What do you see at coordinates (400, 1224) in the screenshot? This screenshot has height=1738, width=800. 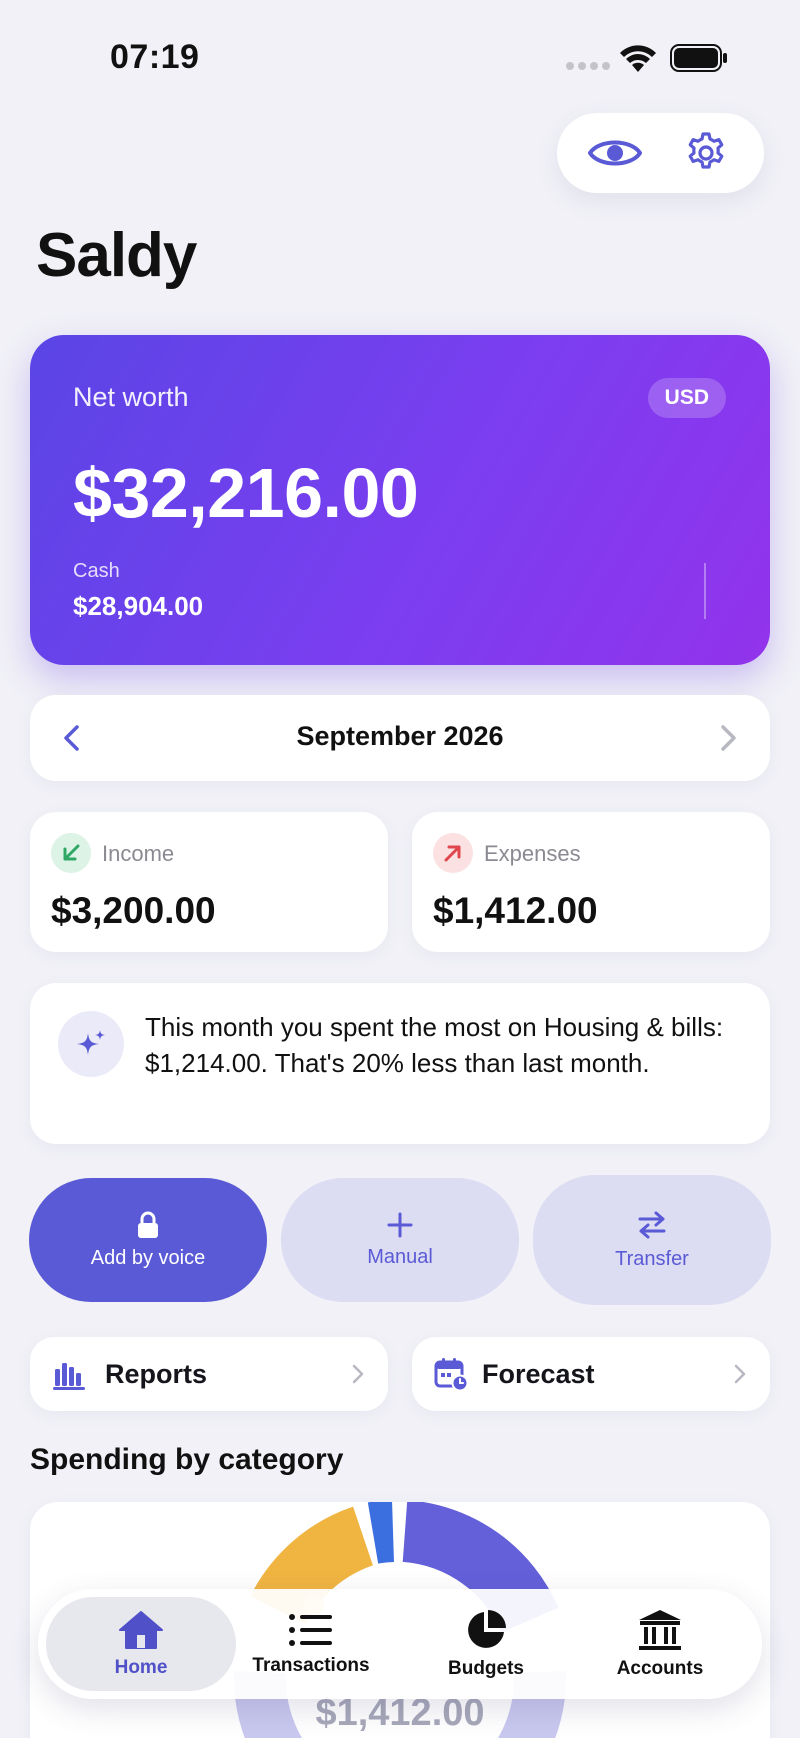 I see `plus-icon` at bounding box center [400, 1224].